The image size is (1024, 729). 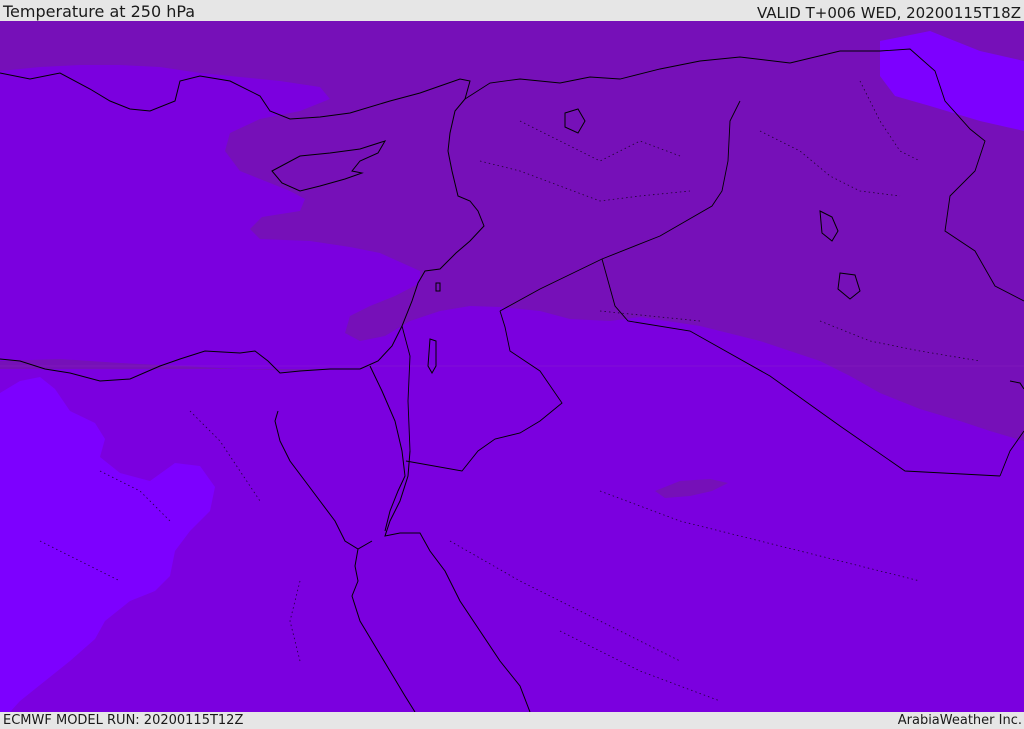 I want to click on valid-time: VALID T+006 WED, 20200115T18Z, so click(x=888, y=13).